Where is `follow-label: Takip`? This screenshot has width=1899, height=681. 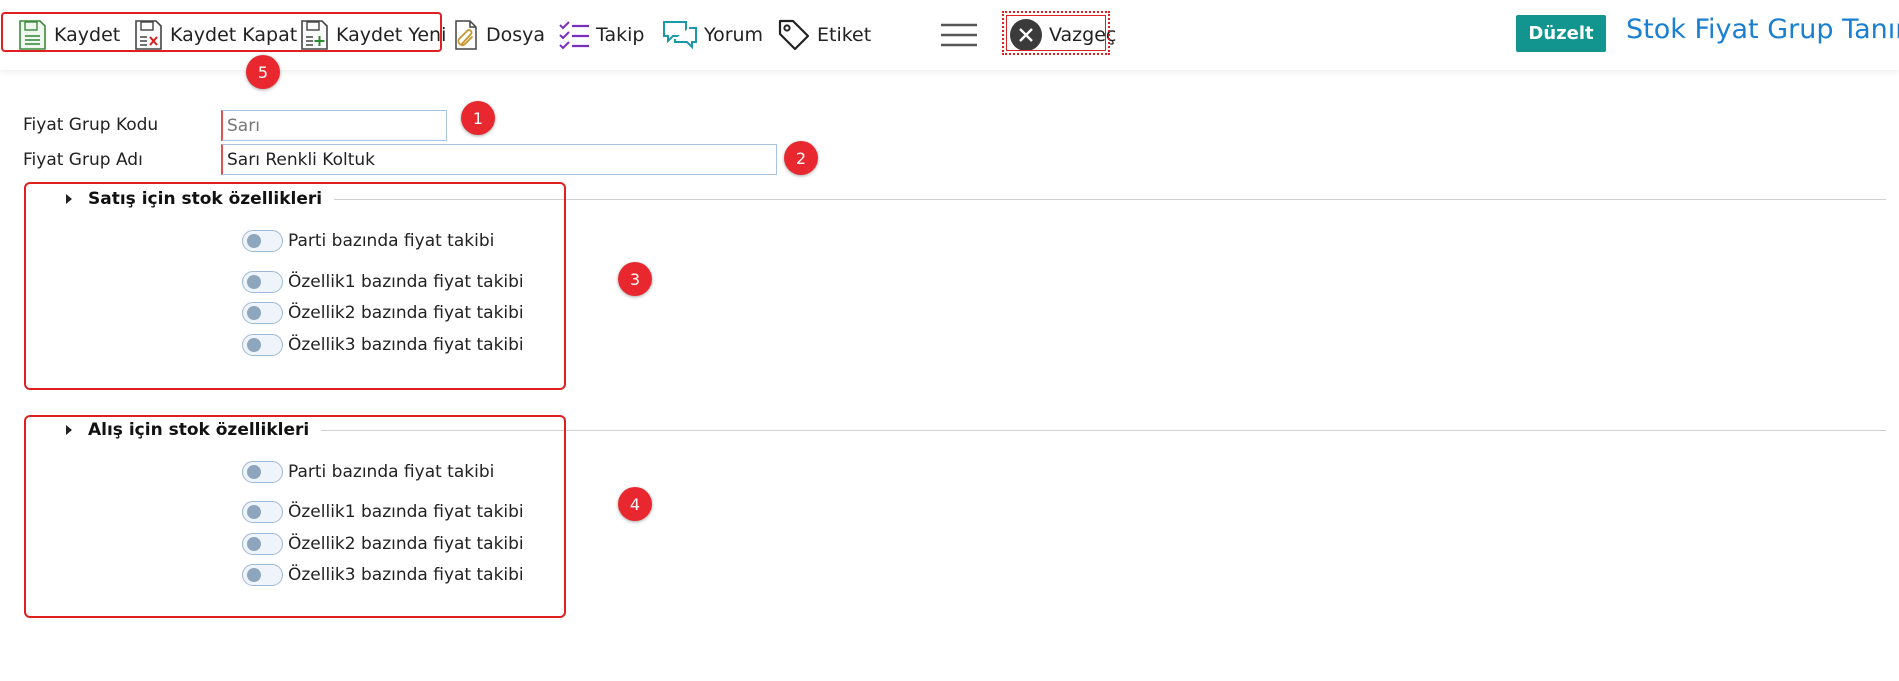
follow-label: Takip is located at coordinates (620, 35).